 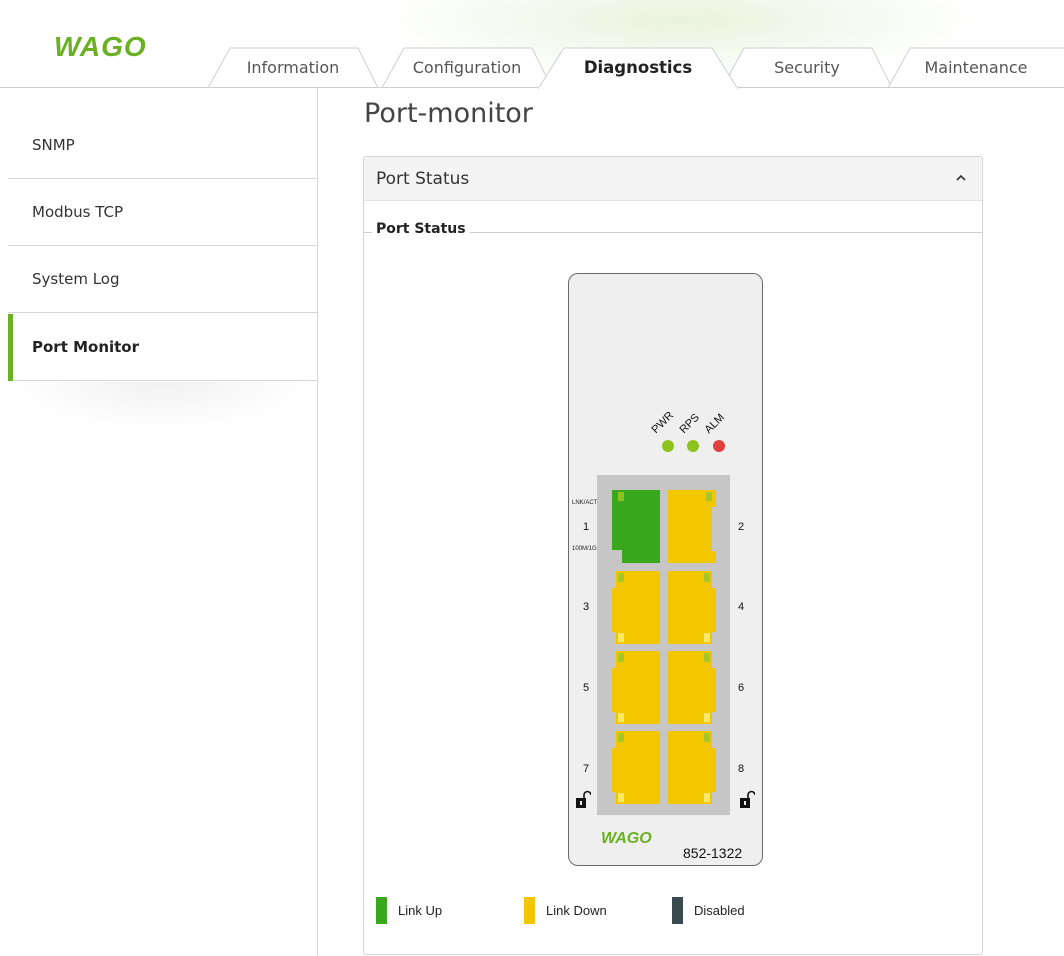 I want to click on page-title: Port-monitor, so click(x=448, y=113).